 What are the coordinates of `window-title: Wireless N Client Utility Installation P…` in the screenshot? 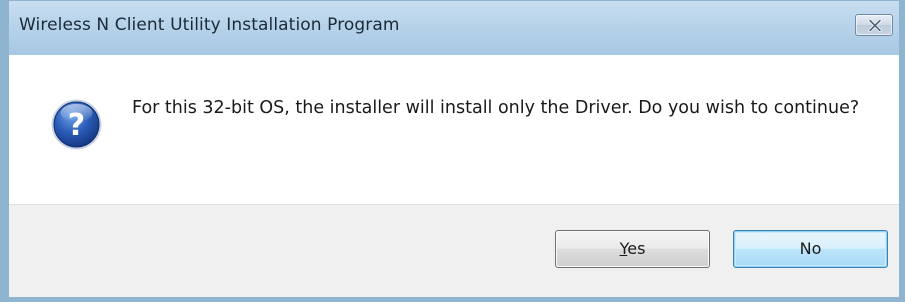 It's located at (209, 25).